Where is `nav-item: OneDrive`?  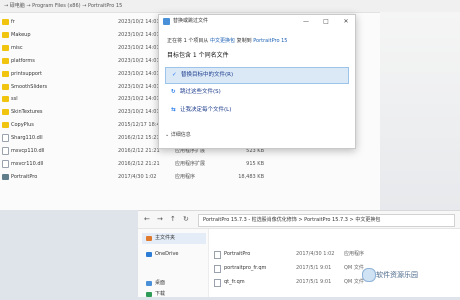
nav-item: OneDrive is located at coordinates (174, 254).